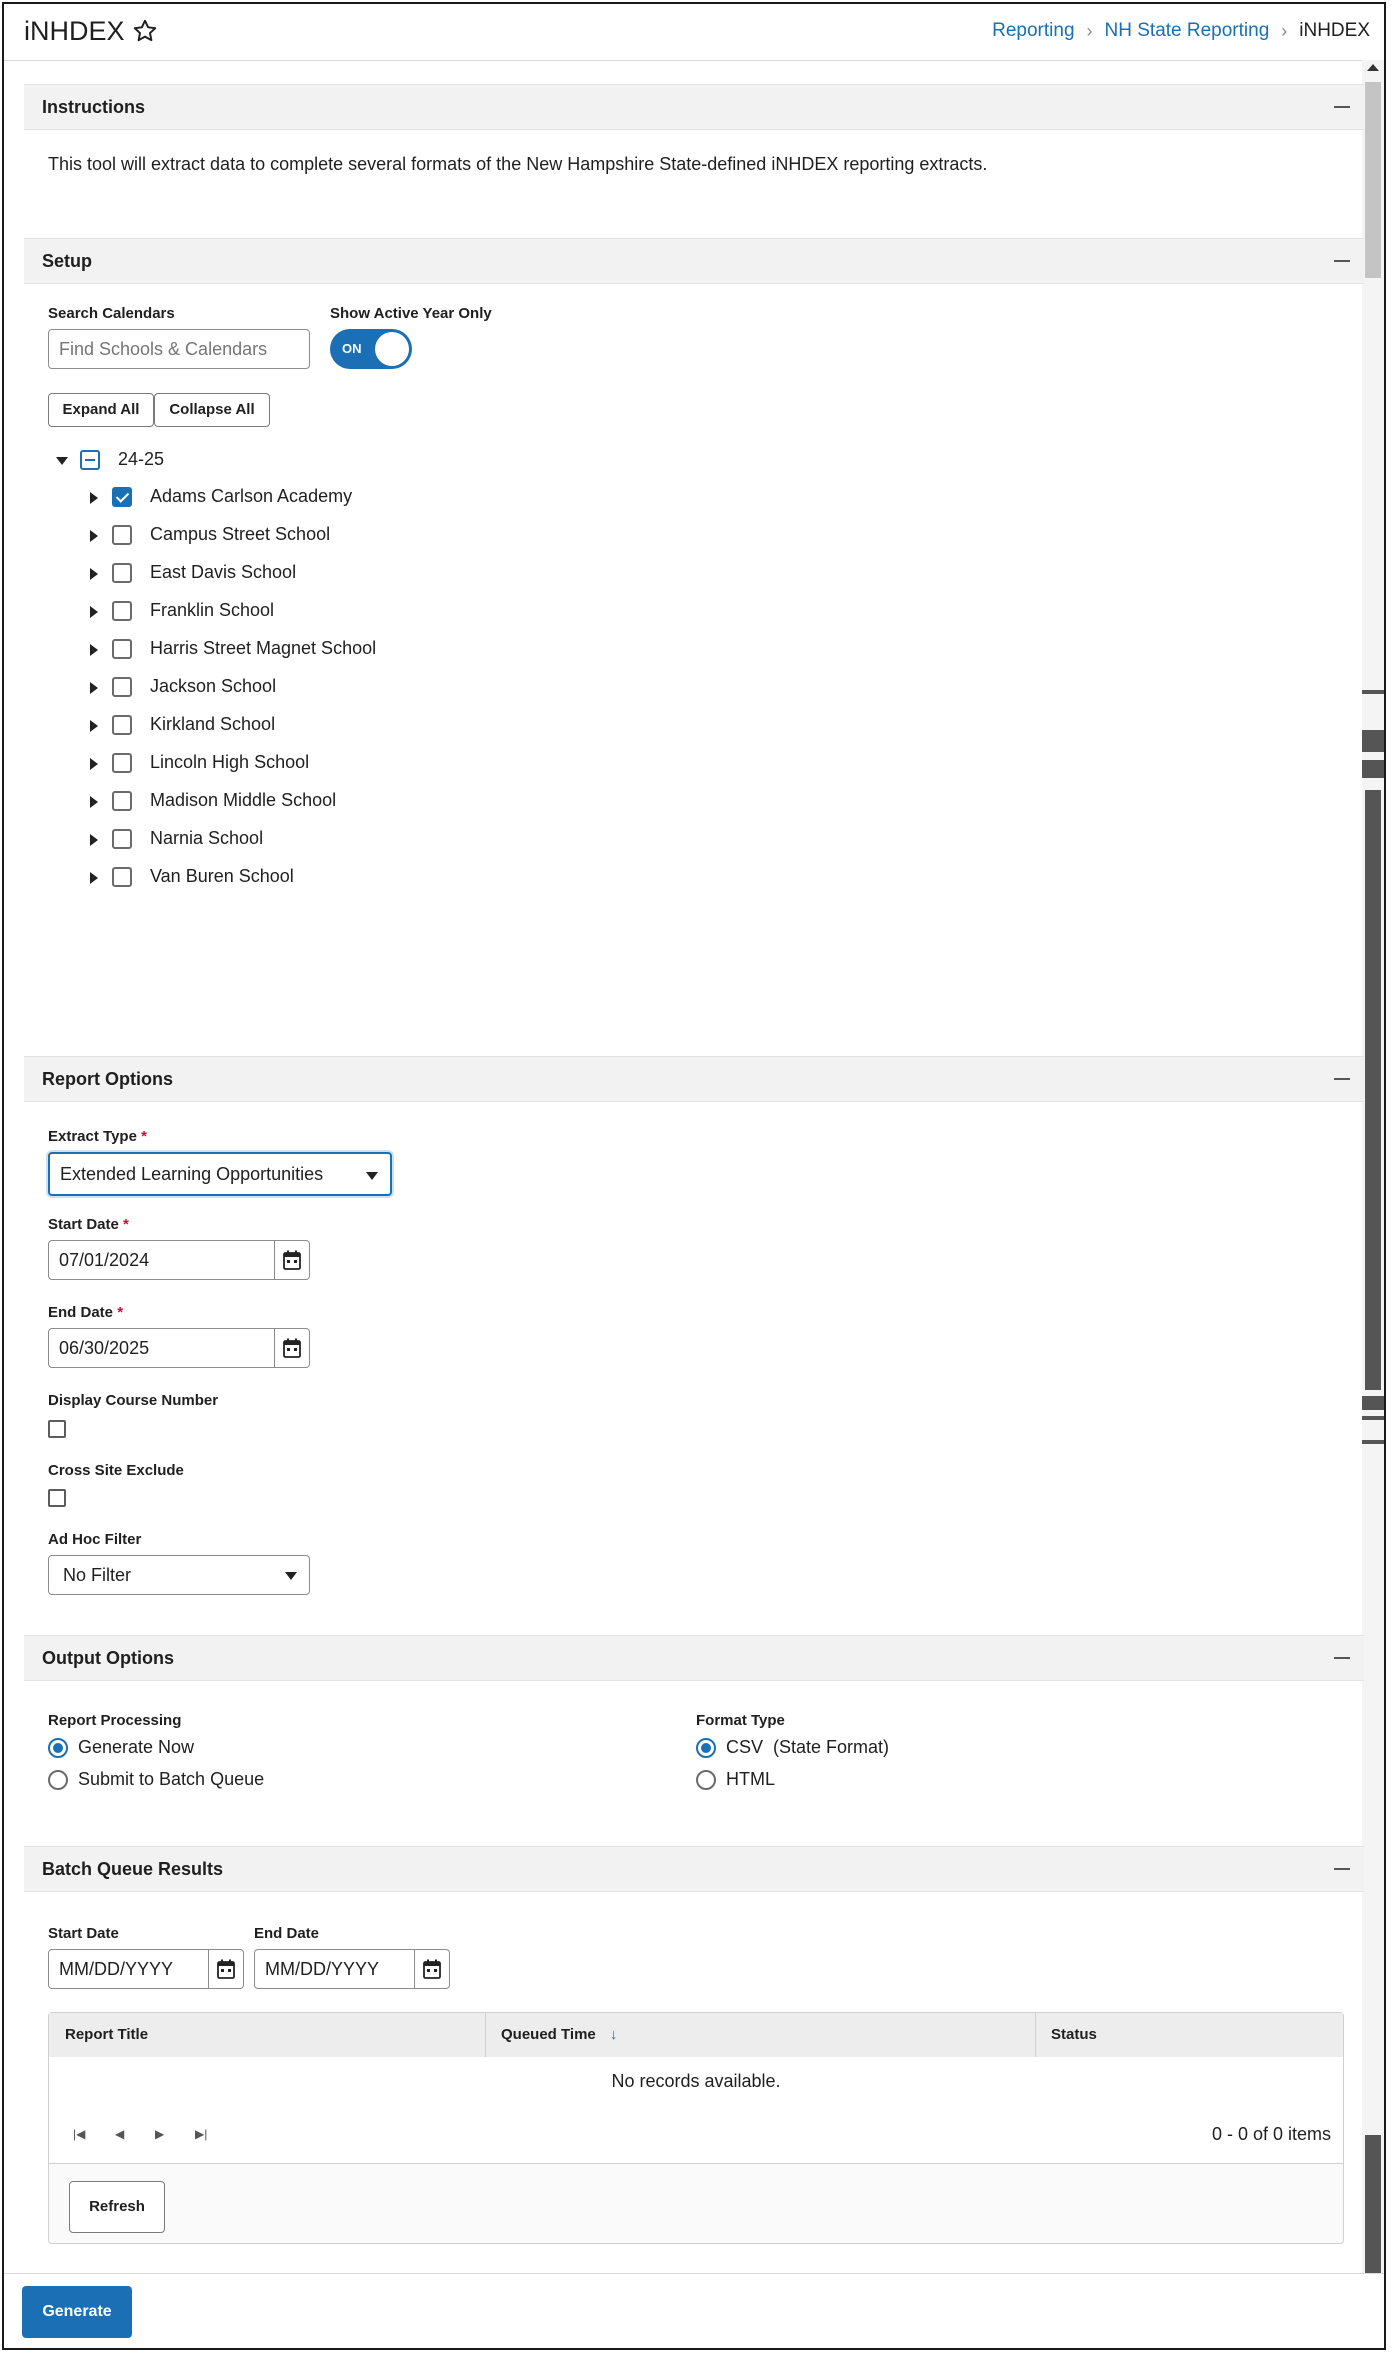 This screenshot has width=1396, height=2358. What do you see at coordinates (807, 1747) in the screenshot?
I see `csv-label: CSV (State Format)` at bounding box center [807, 1747].